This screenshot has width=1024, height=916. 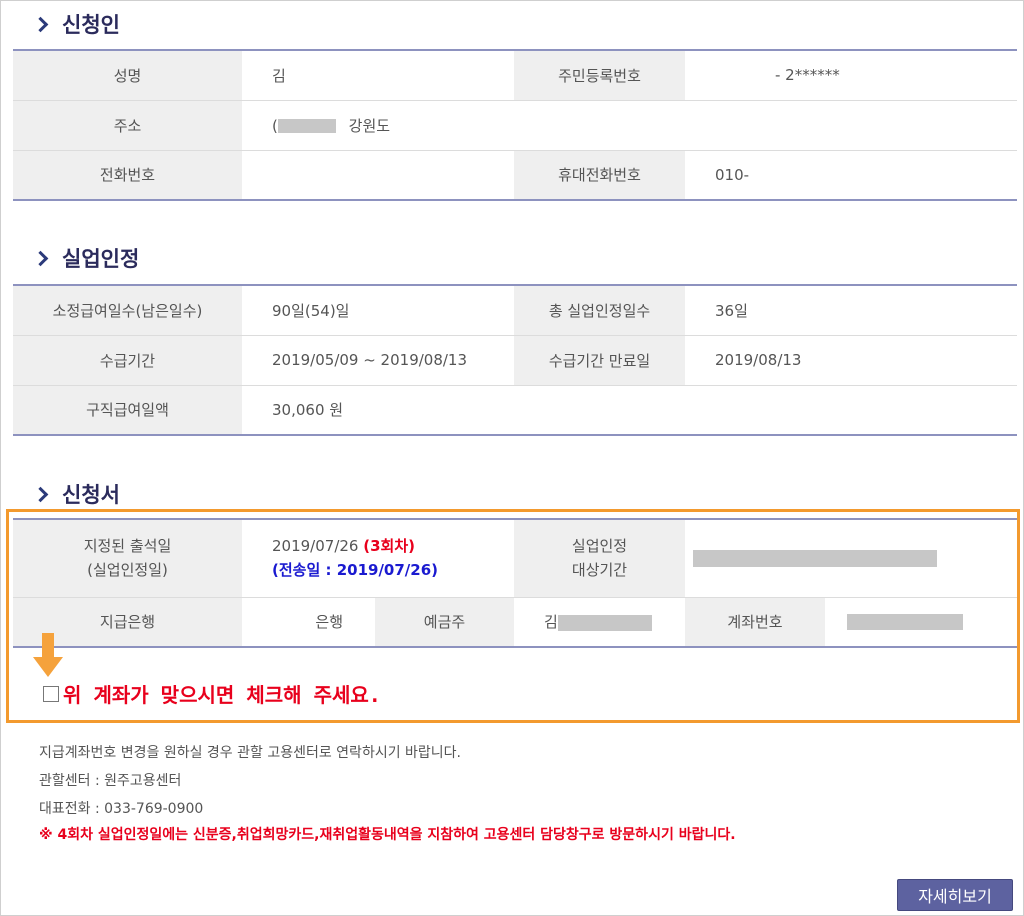 I want to click on account-value, so click(x=921, y=622).